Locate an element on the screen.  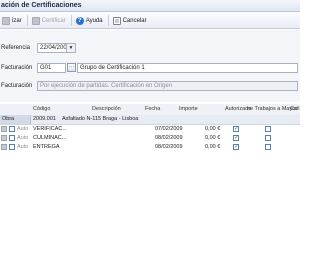
column-header-descripcion: Descripción is located at coordinates (106, 109).